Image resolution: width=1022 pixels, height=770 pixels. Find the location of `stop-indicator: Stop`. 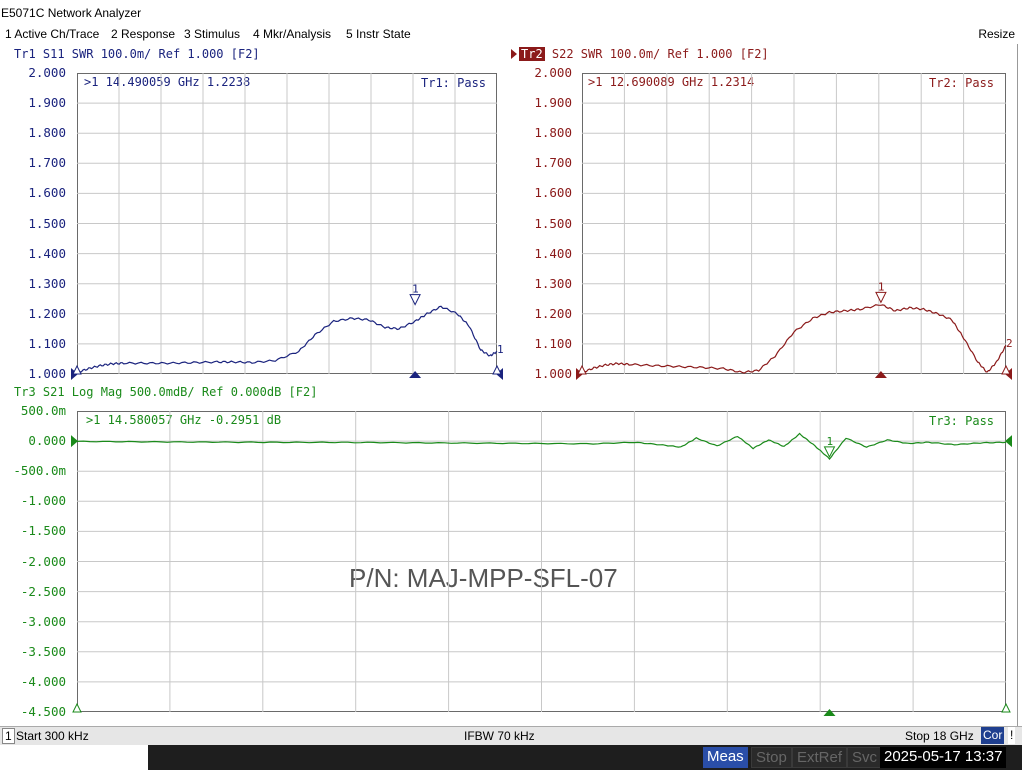

stop-indicator: Stop is located at coordinates (771, 757).